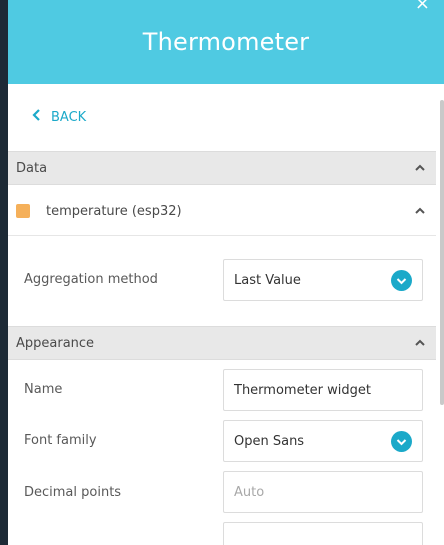 This screenshot has width=444, height=545. Describe the element at coordinates (60, 440) in the screenshot. I see `font-family-label: Font family` at that location.